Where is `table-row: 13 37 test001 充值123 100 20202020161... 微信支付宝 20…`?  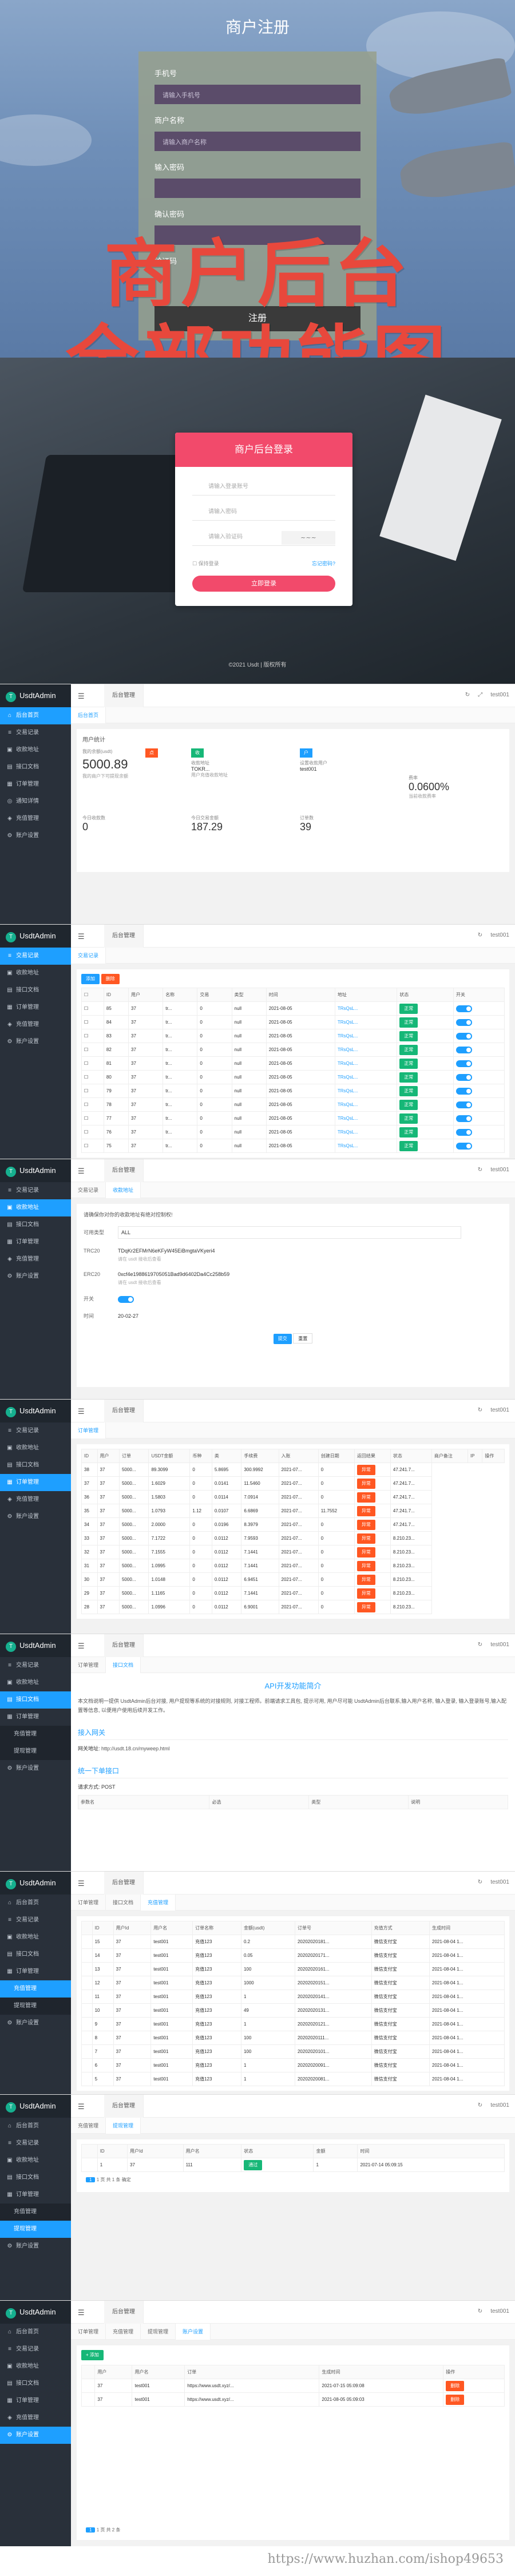 table-row: 13 37 test001 充值123 100 20202020161... 微信支付宝 20… is located at coordinates (293, 1969).